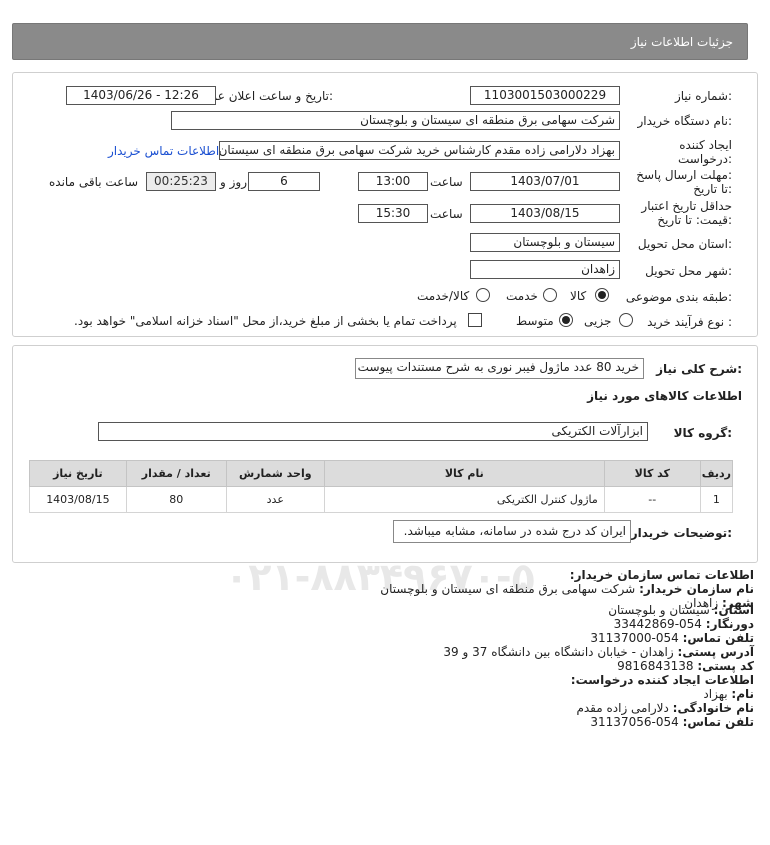  Describe the element at coordinates (446, 182) in the screenshot. I see `deadline-time-label: ساعت` at that location.